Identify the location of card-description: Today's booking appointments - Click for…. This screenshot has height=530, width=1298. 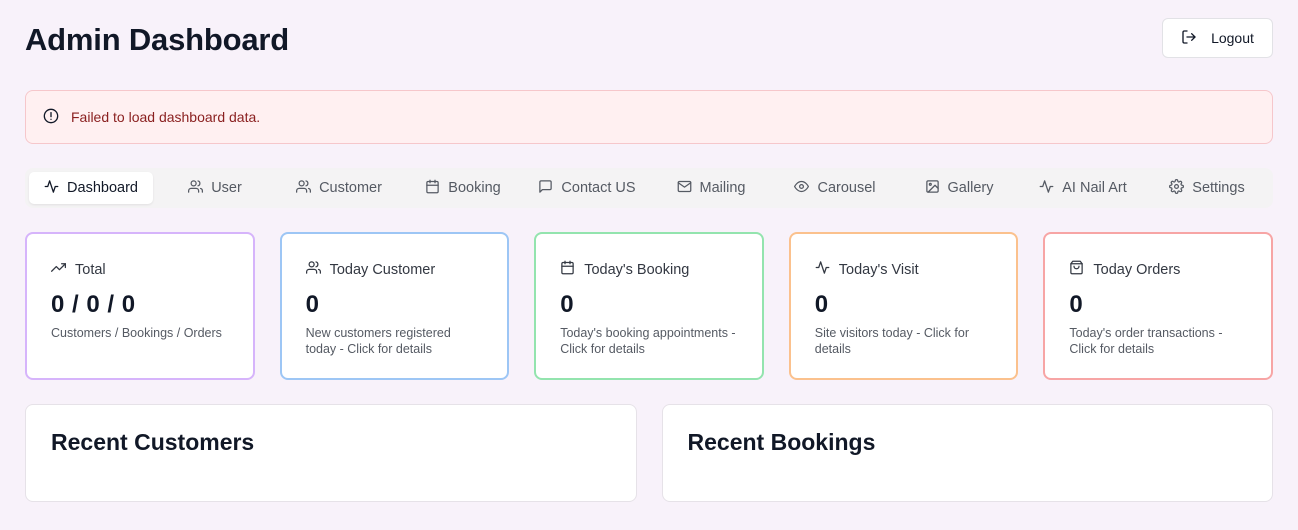
(648, 341).